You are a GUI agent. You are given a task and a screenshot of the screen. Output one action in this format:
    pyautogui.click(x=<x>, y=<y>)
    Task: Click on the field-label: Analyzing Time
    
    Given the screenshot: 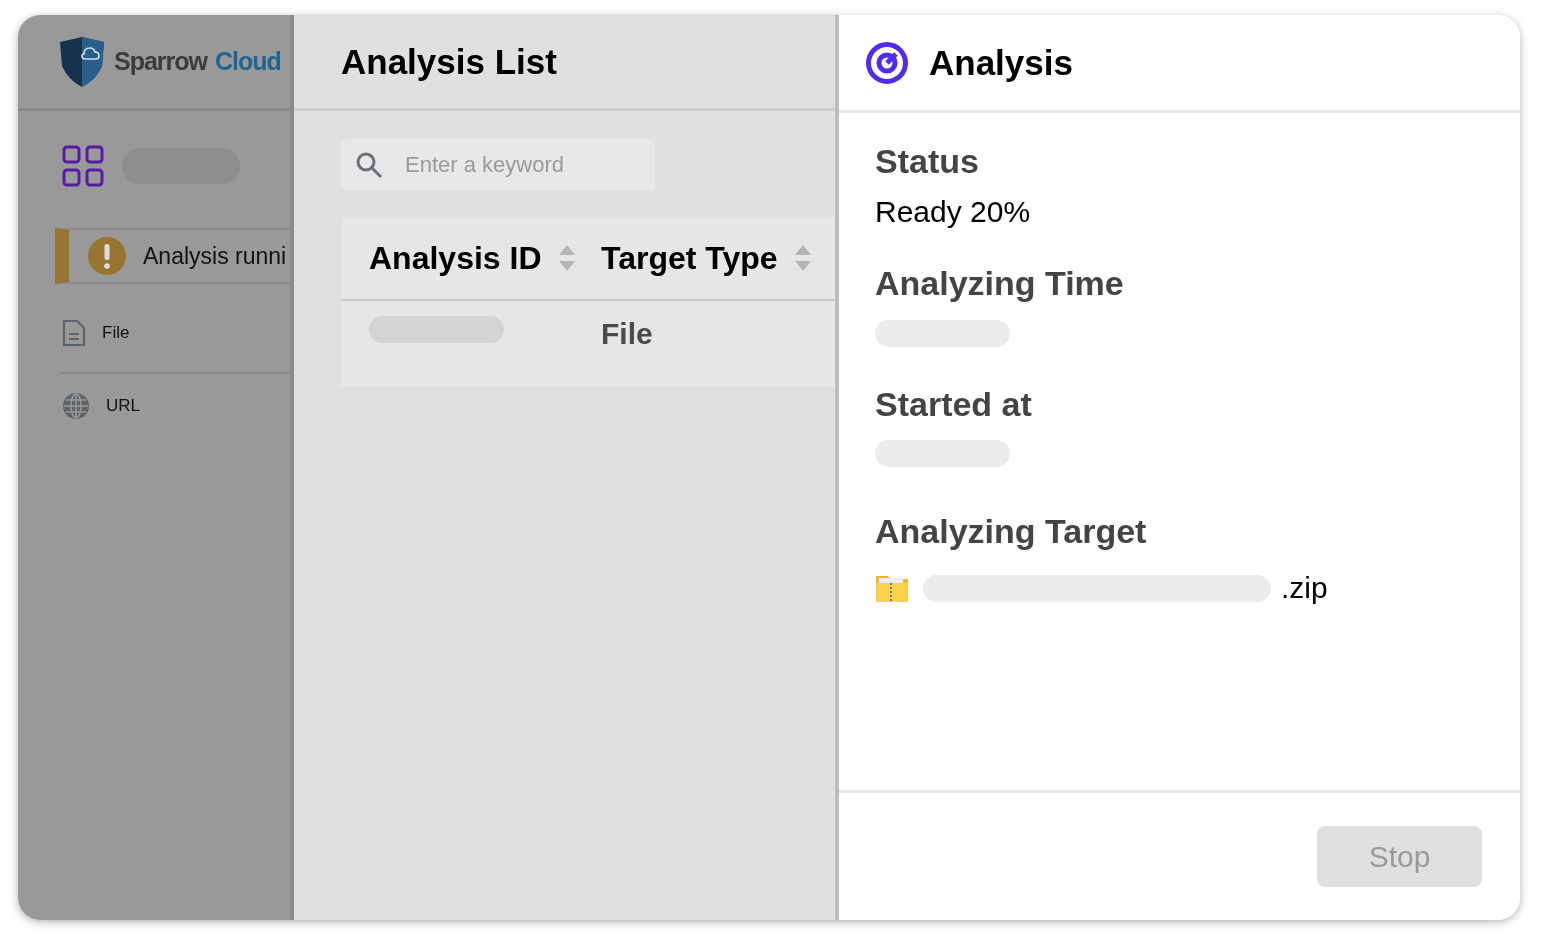 What is the action you would take?
    pyautogui.click(x=1000, y=283)
    